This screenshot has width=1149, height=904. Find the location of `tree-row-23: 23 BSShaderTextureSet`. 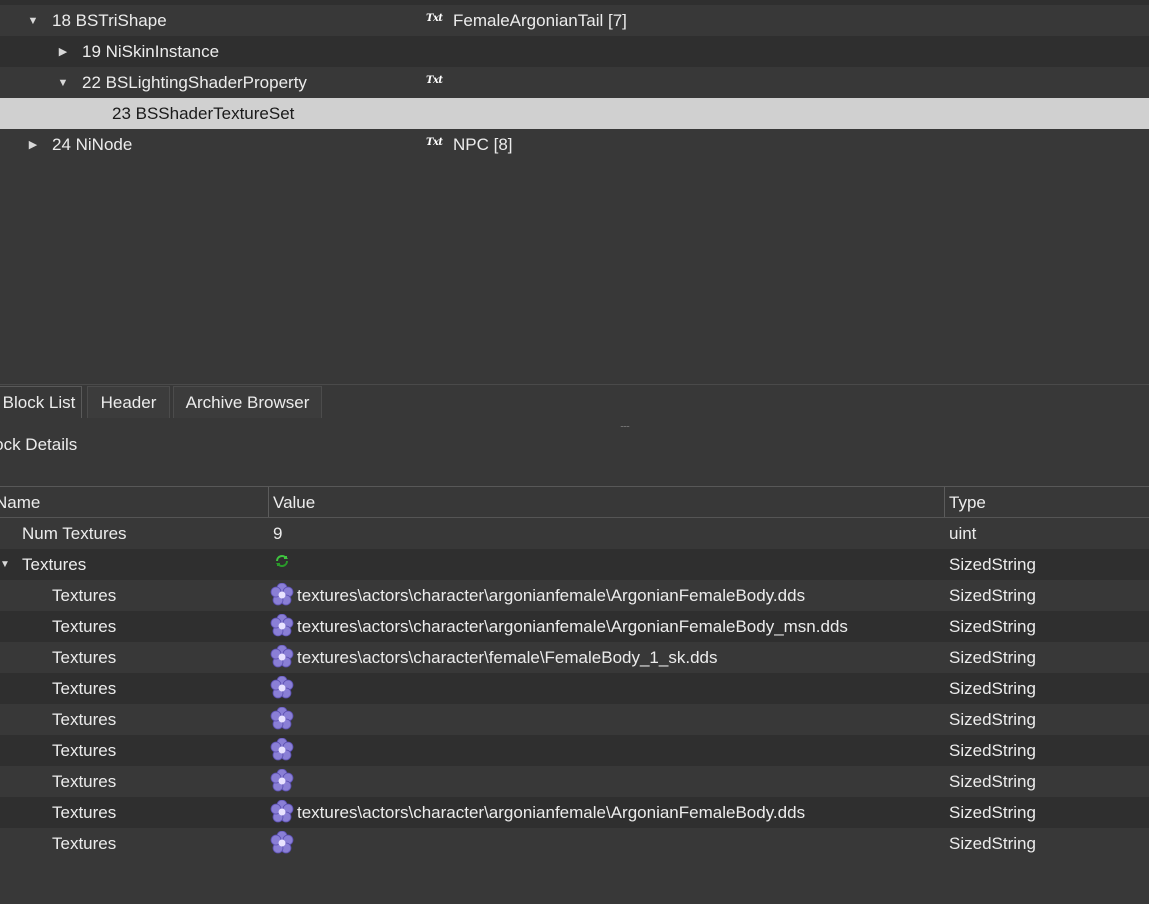

tree-row-23: 23 BSShaderTextureSet is located at coordinates (574, 113).